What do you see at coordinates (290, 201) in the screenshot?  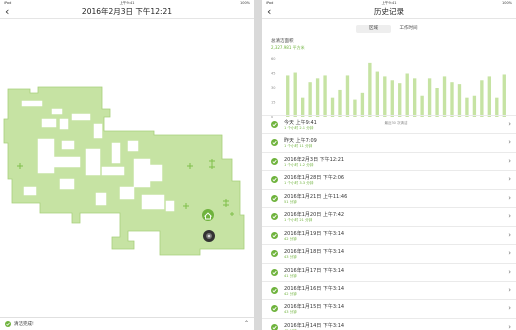 I see `history-item-duration: 51 分钟` at bounding box center [290, 201].